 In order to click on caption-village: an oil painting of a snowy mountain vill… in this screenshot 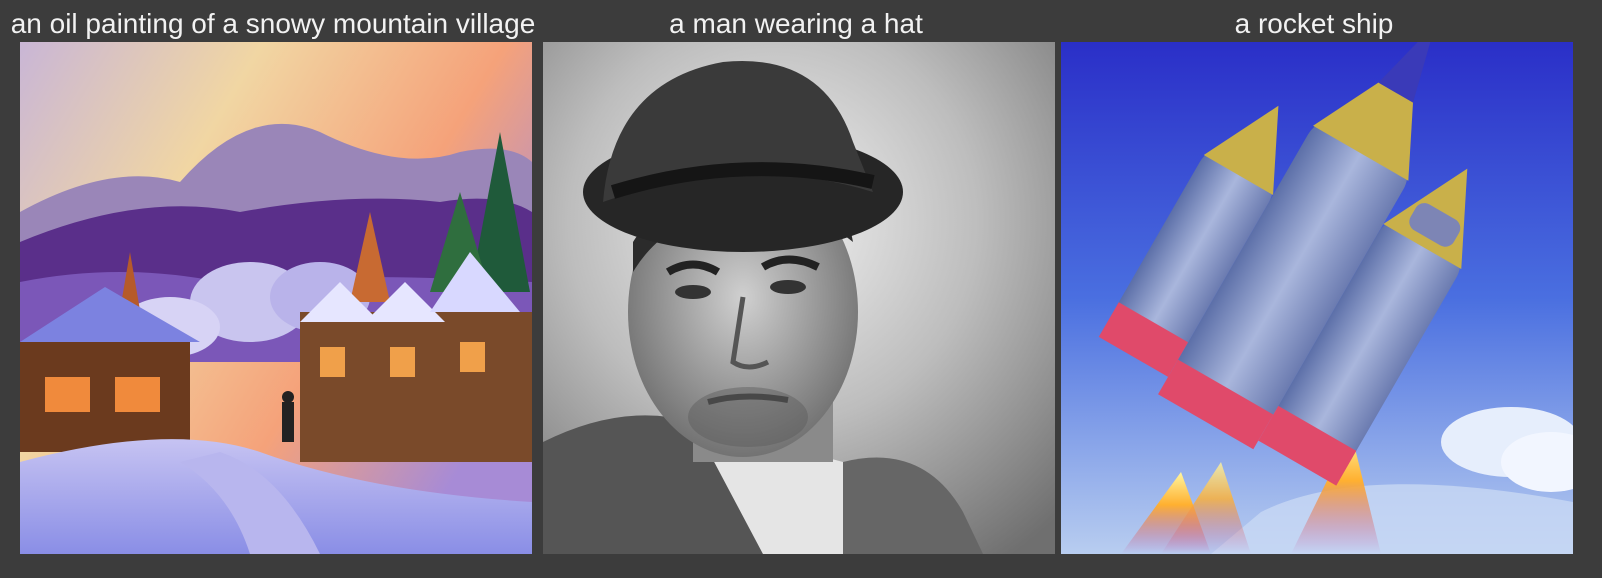, I will do `click(273, 23)`.